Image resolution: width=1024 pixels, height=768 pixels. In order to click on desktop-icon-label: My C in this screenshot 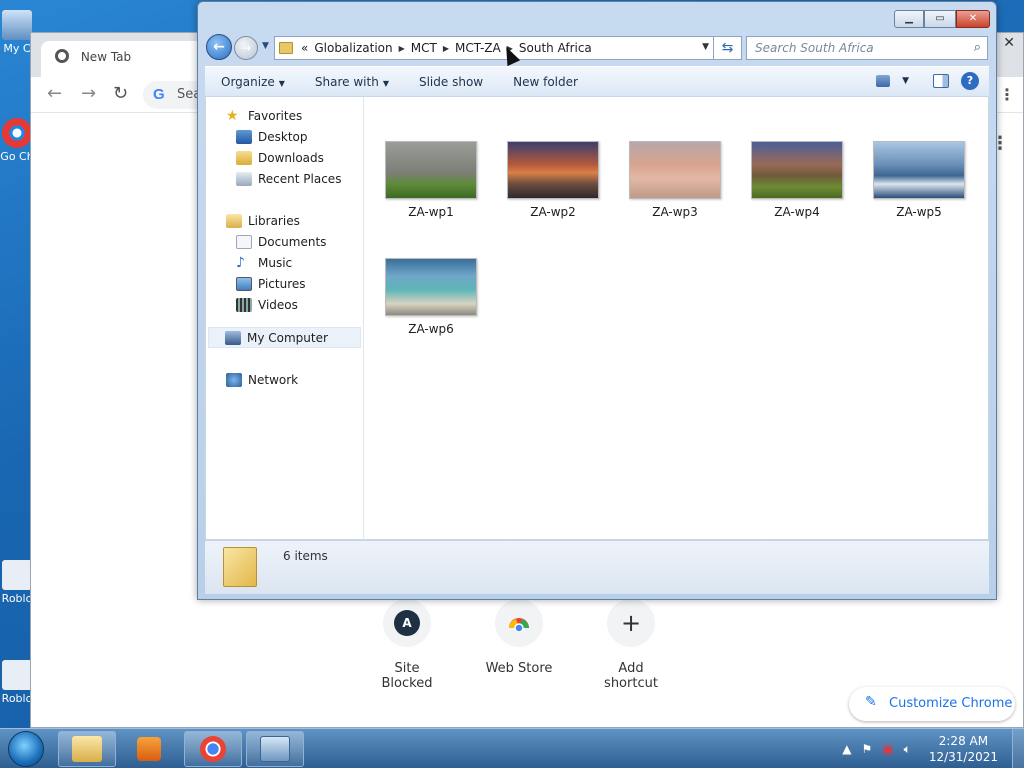, I will do `click(17, 48)`.